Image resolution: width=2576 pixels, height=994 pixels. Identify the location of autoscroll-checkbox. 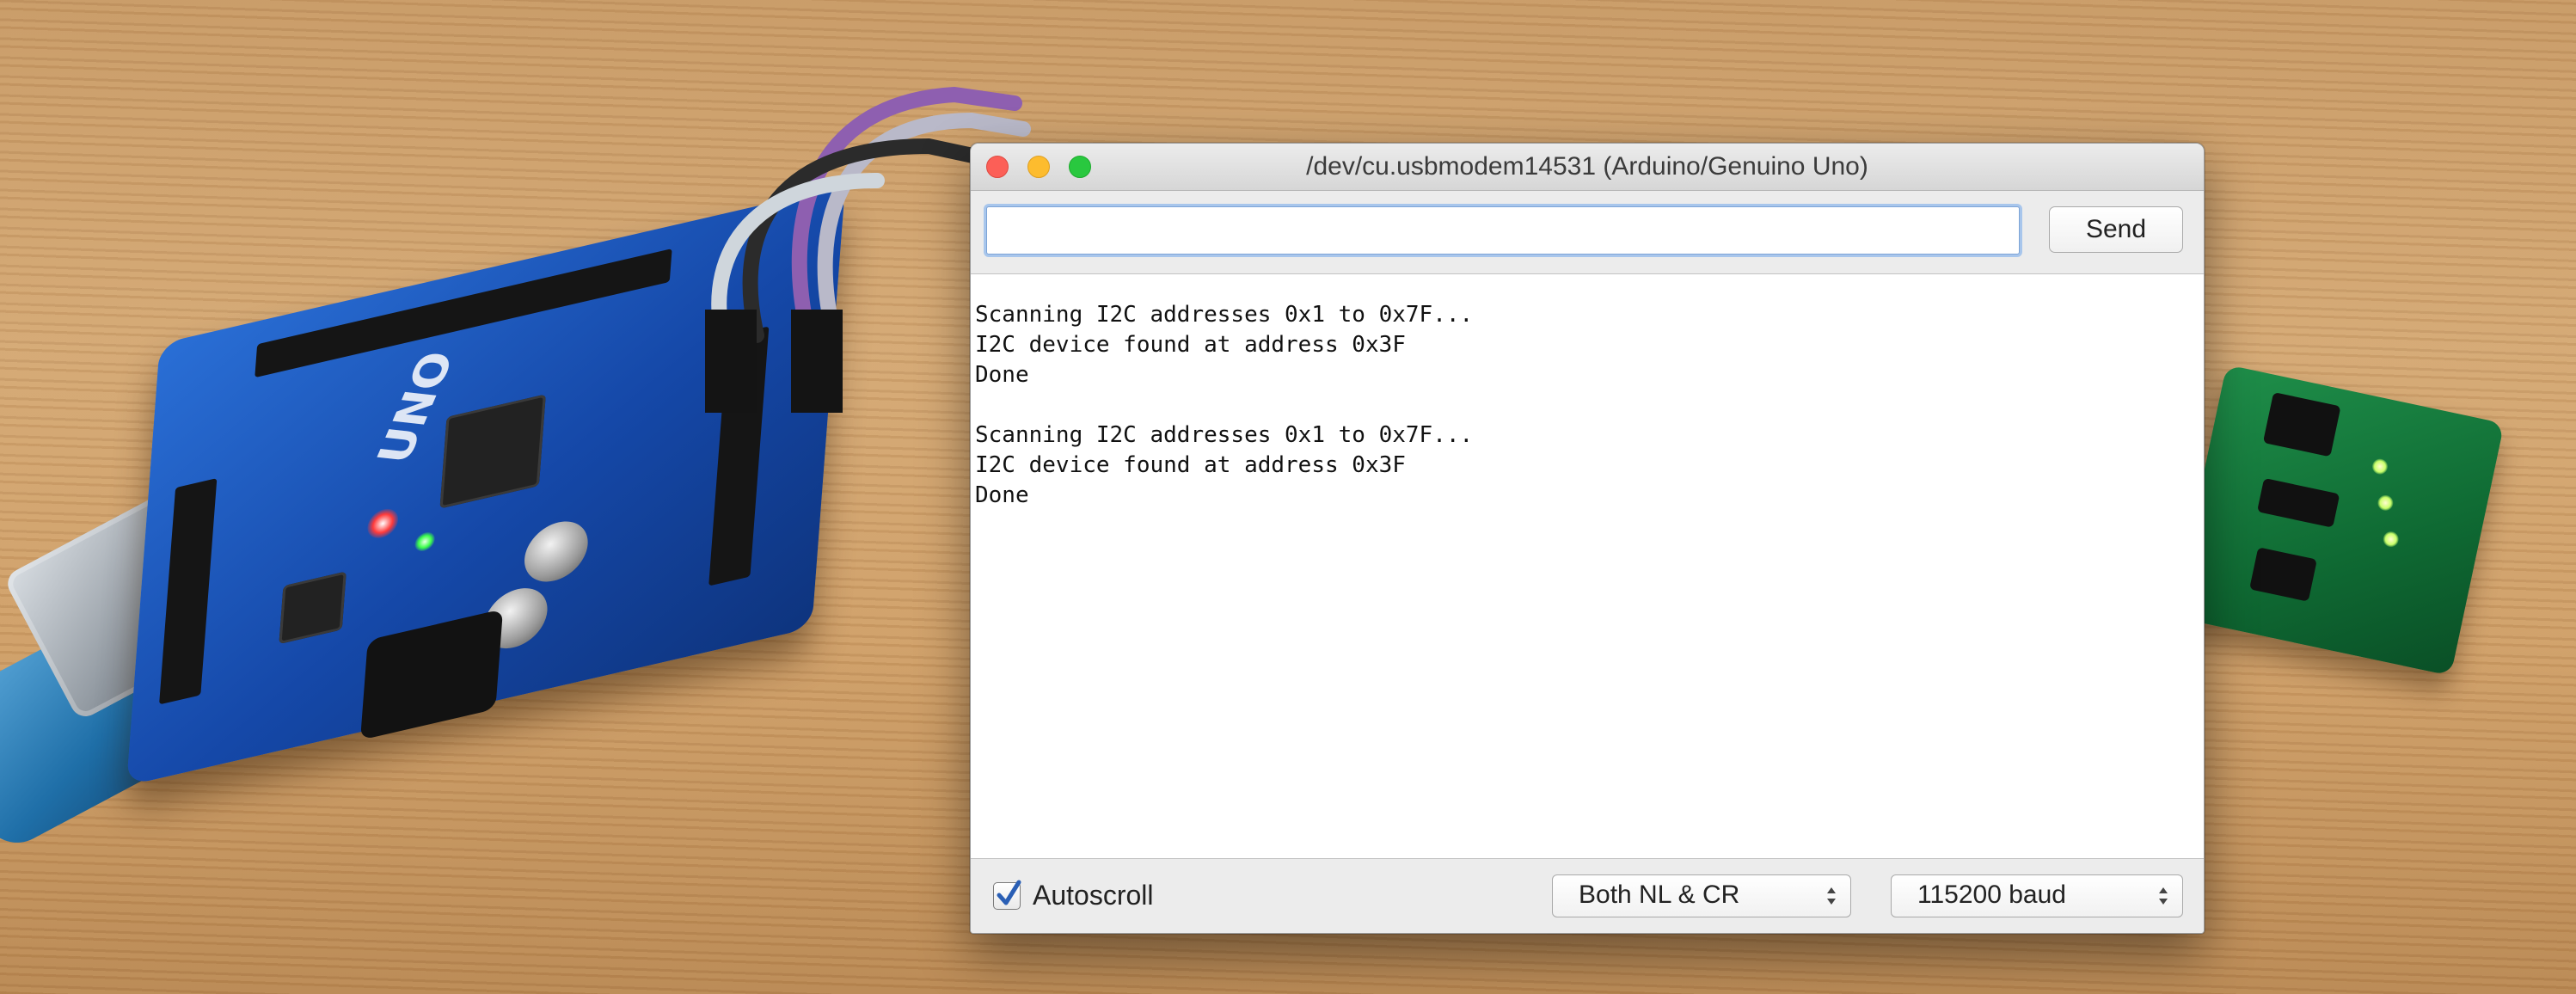
(1007, 895).